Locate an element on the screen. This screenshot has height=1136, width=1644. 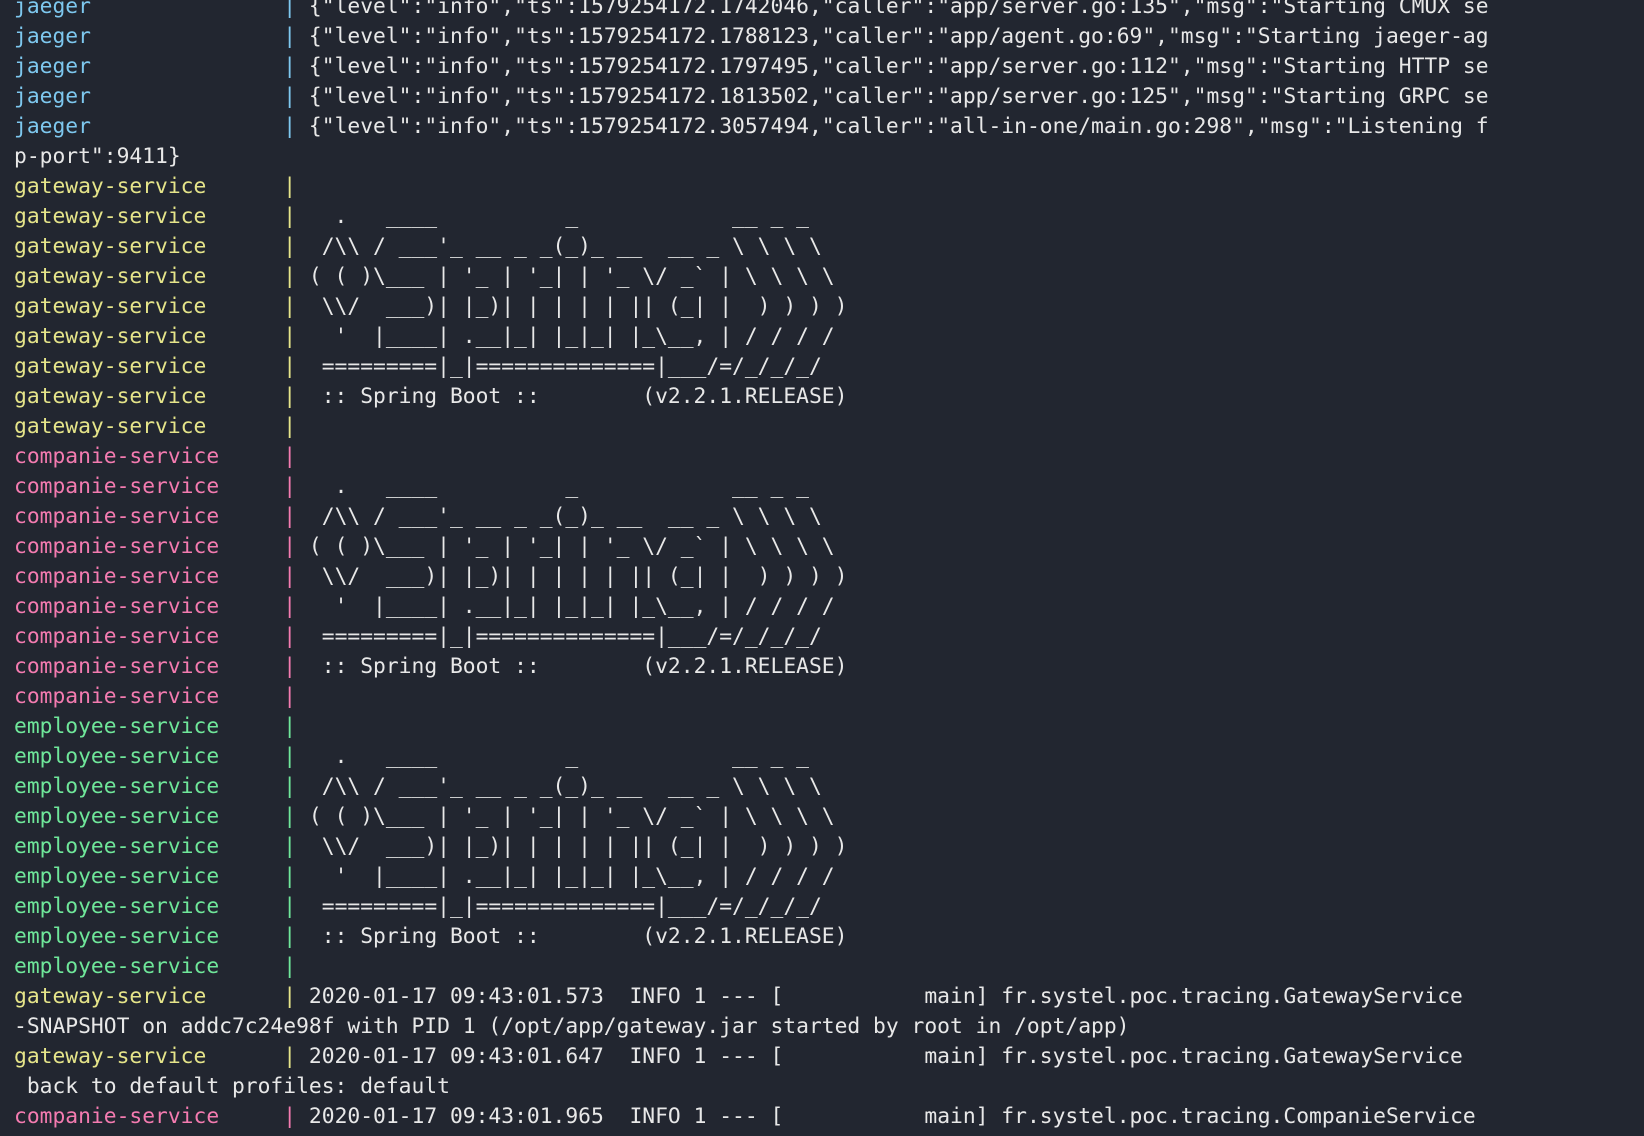
log-line: gateway-service | . ____ _ __ _ _ is located at coordinates (829, 217).